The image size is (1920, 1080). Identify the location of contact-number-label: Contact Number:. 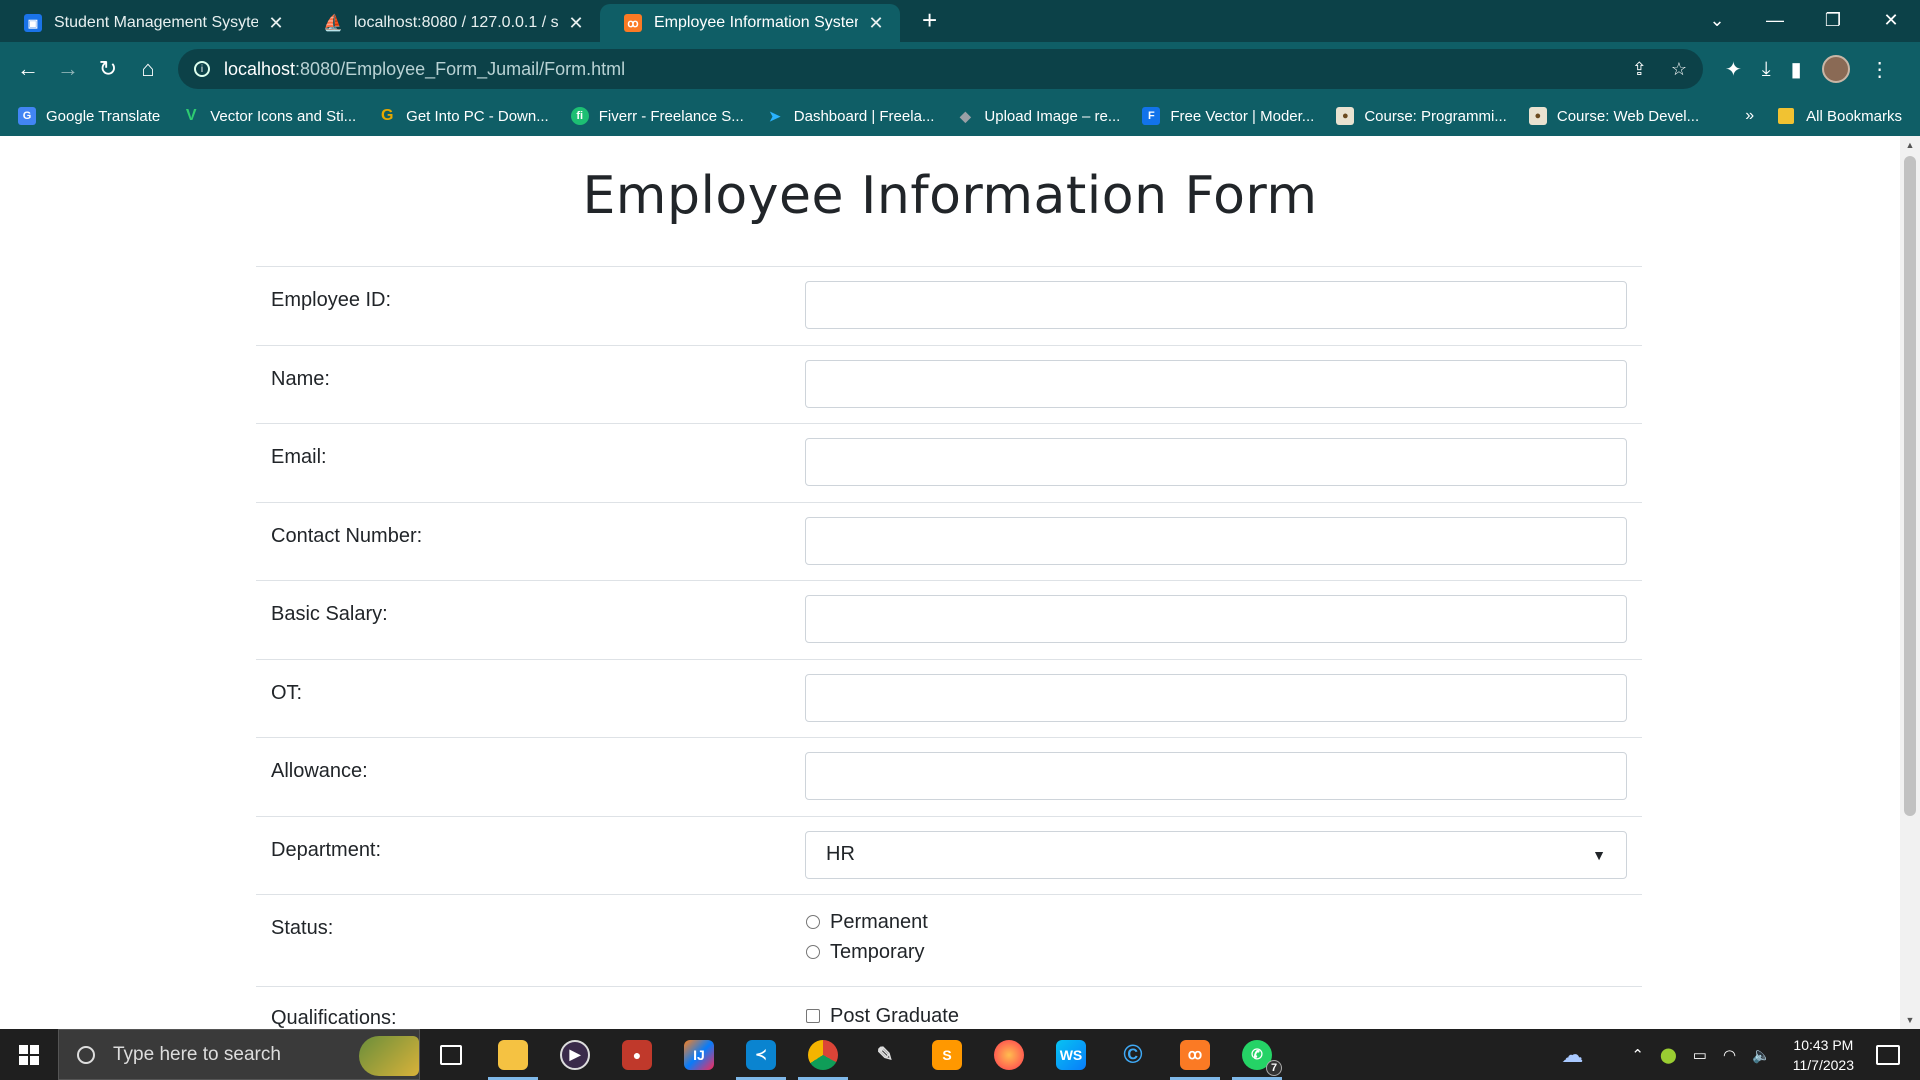
(347, 535).